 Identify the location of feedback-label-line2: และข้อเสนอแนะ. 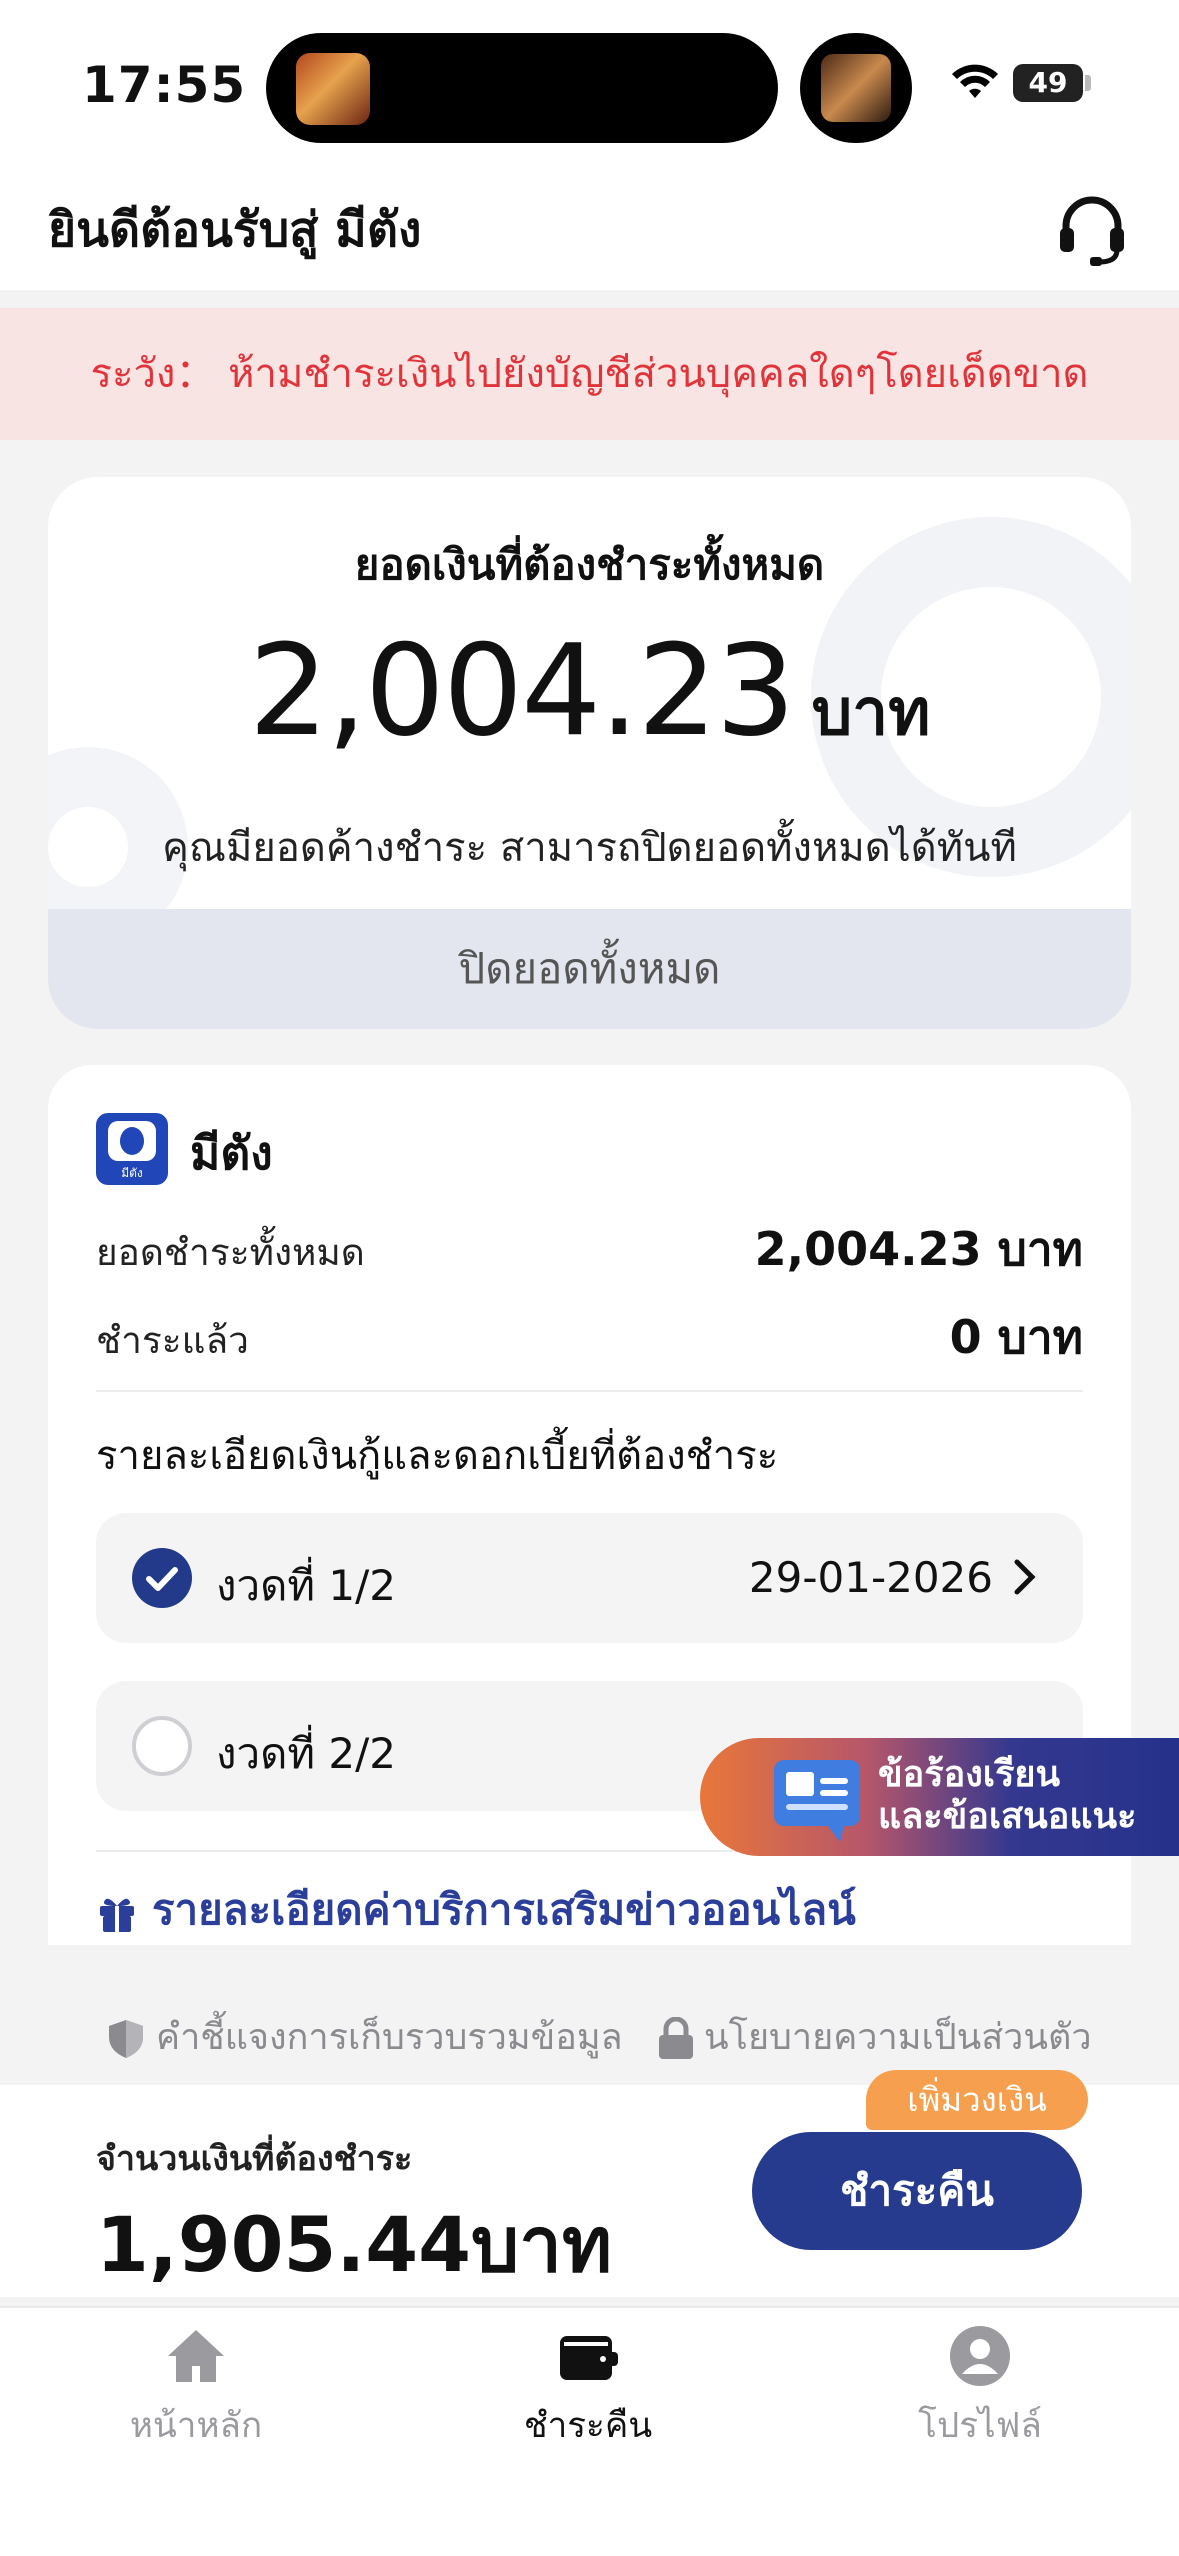
(1007, 1816).